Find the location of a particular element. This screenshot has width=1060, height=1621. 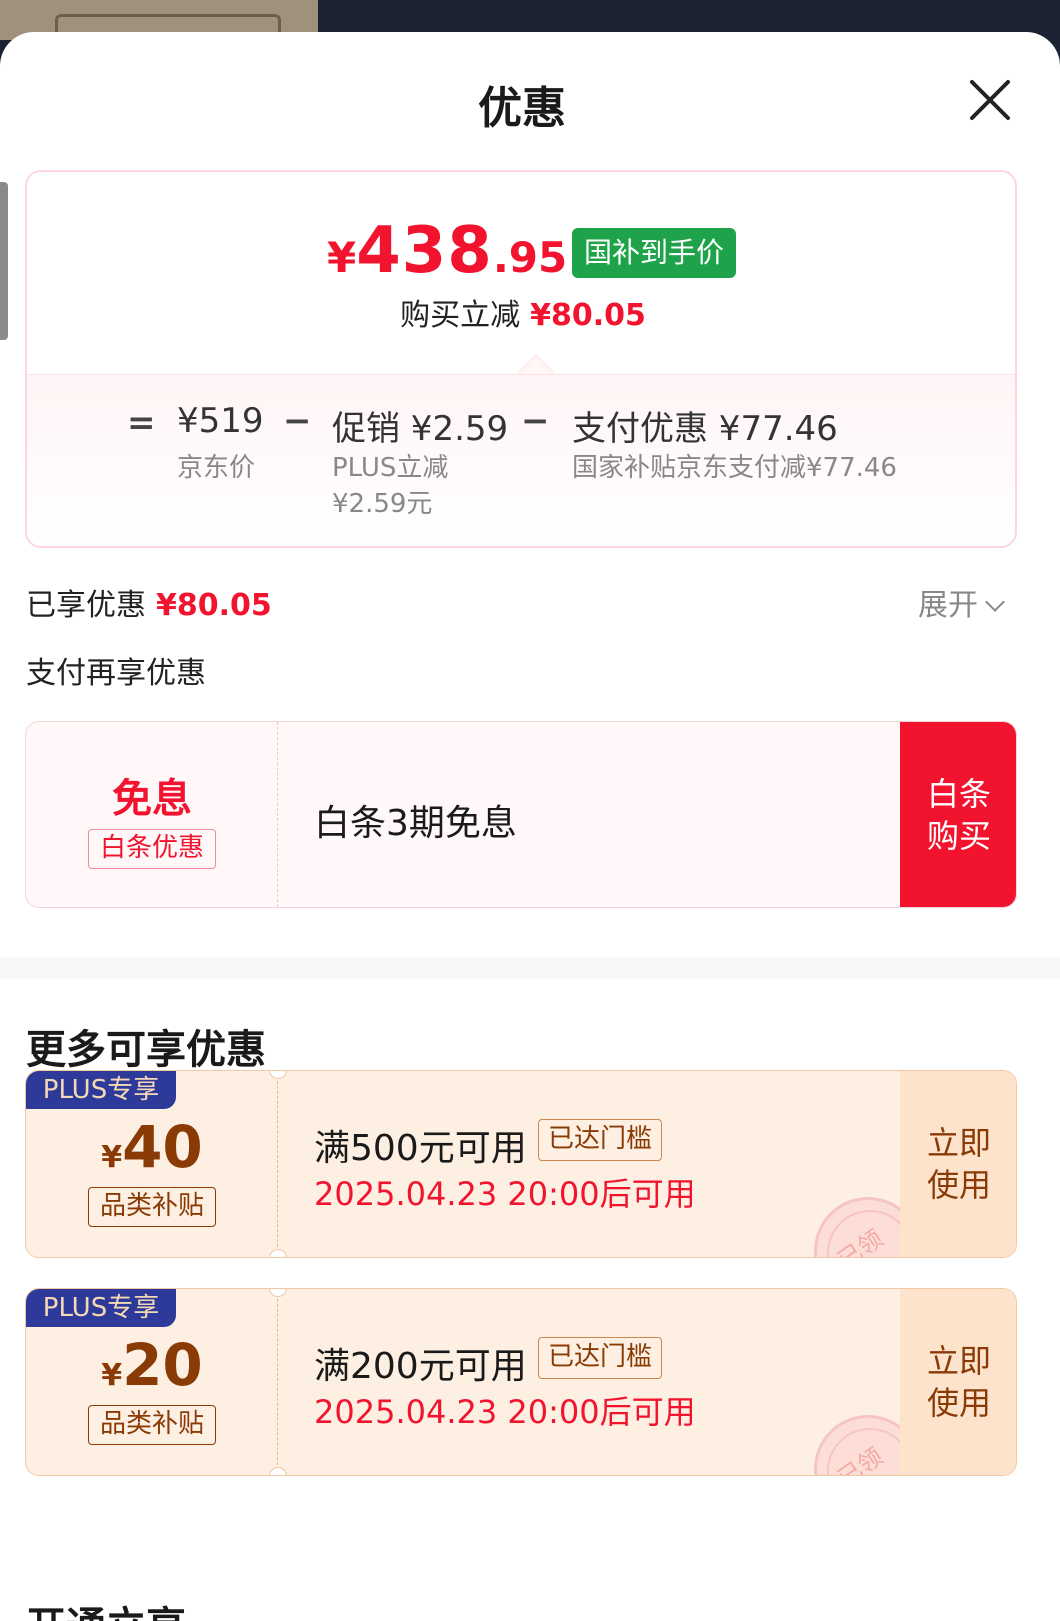

baitiao-offer-desc: 白条3期免息 is located at coordinates (415, 823).